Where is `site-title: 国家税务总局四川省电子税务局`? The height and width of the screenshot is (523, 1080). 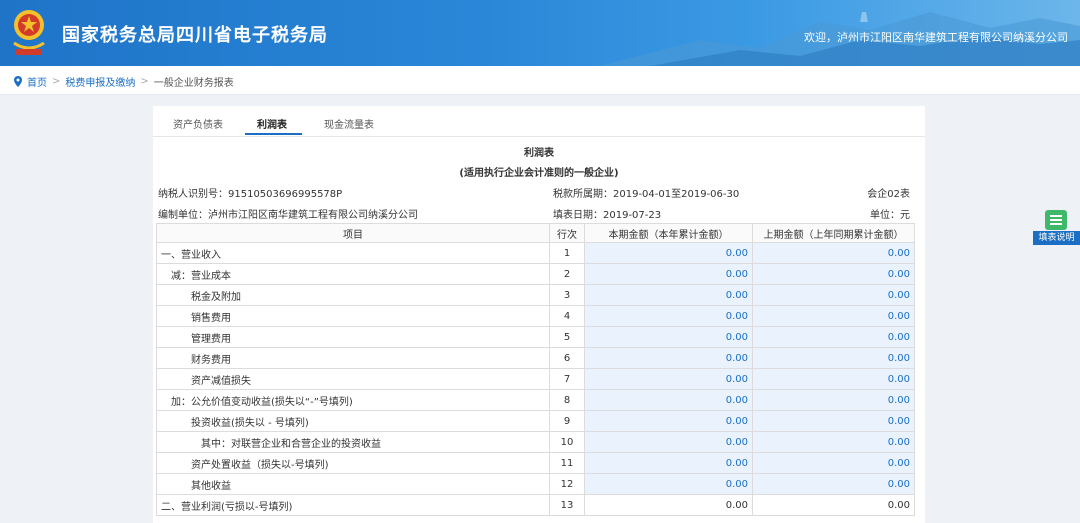 site-title: 国家税务总局四川省电子税务局 is located at coordinates (195, 35).